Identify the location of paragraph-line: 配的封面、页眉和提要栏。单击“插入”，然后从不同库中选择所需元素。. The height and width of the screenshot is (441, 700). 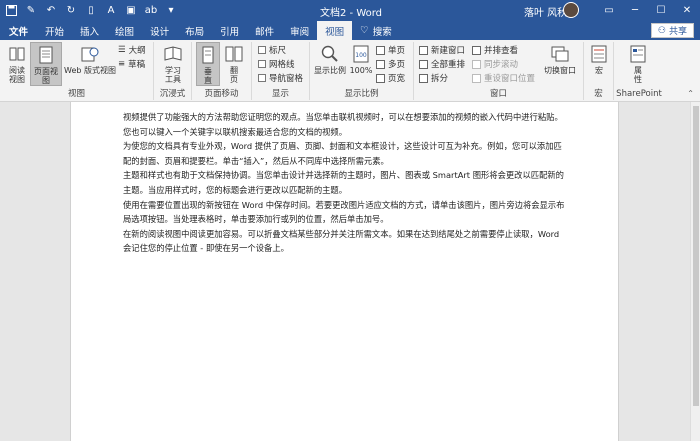
(346, 161).